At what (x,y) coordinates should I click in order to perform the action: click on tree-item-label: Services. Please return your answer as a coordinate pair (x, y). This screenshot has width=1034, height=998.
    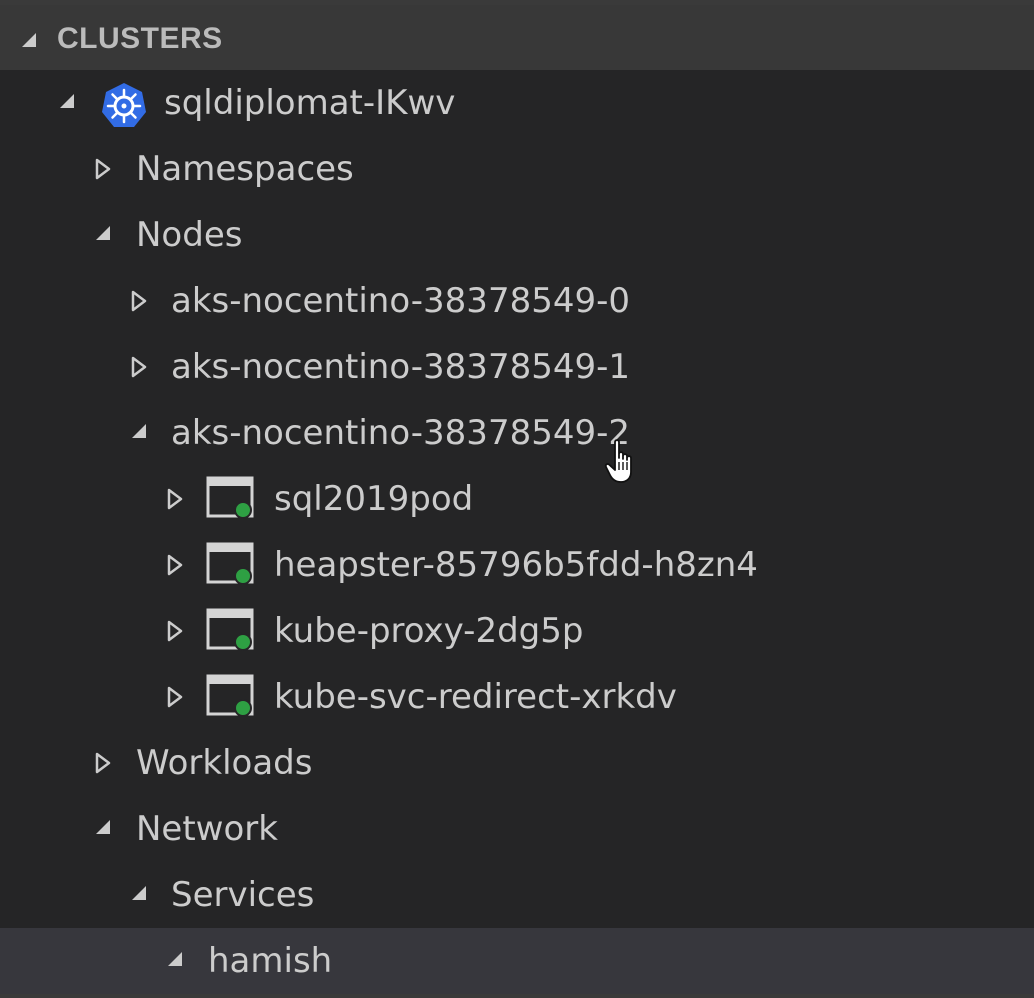
    Looking at the image, I should click on (243, 895).